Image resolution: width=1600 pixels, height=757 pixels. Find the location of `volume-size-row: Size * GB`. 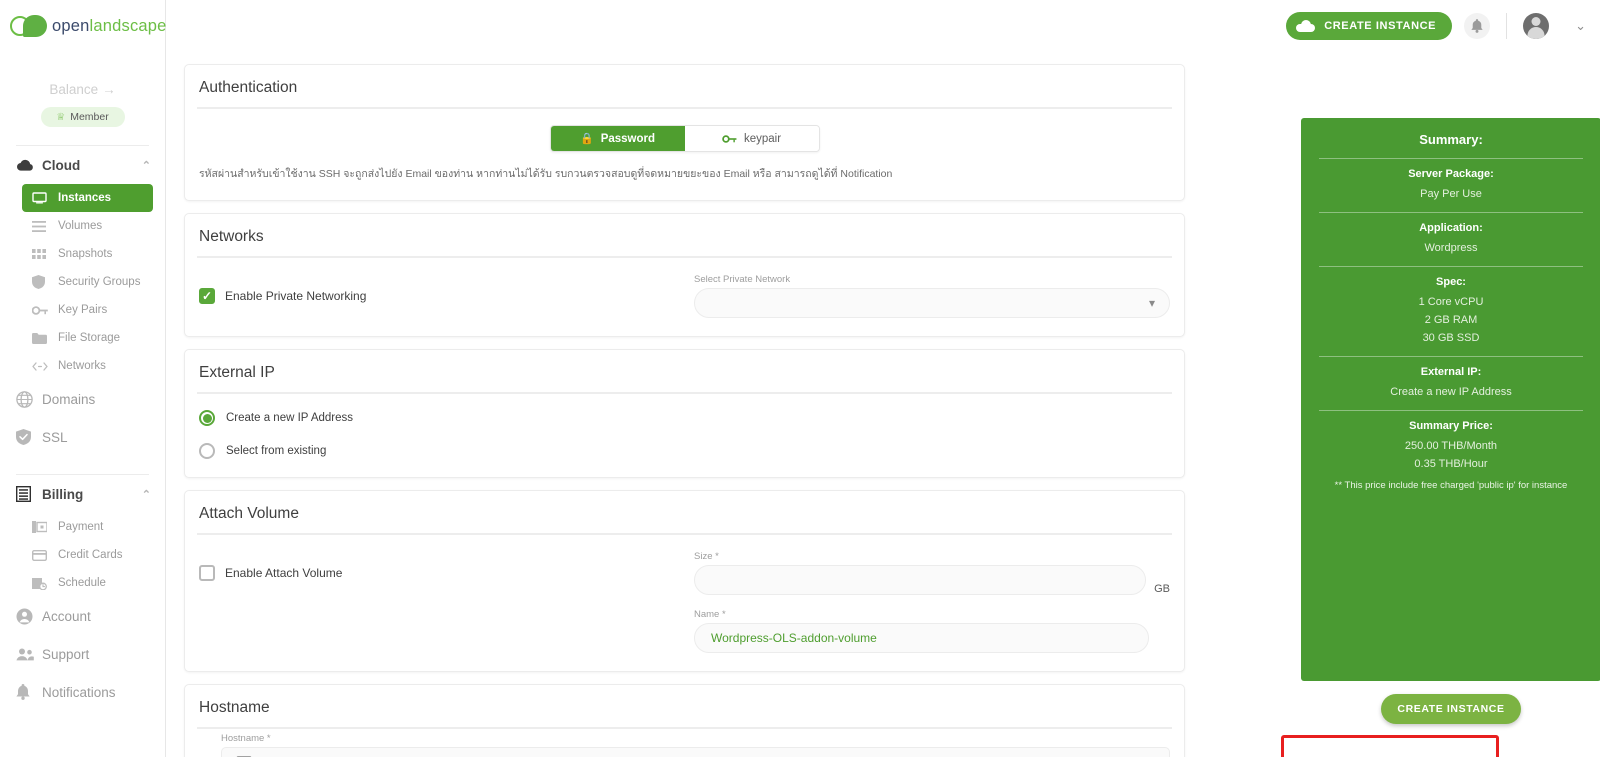

volume-size-row: Size * GB is located at coordinates (932, 573).